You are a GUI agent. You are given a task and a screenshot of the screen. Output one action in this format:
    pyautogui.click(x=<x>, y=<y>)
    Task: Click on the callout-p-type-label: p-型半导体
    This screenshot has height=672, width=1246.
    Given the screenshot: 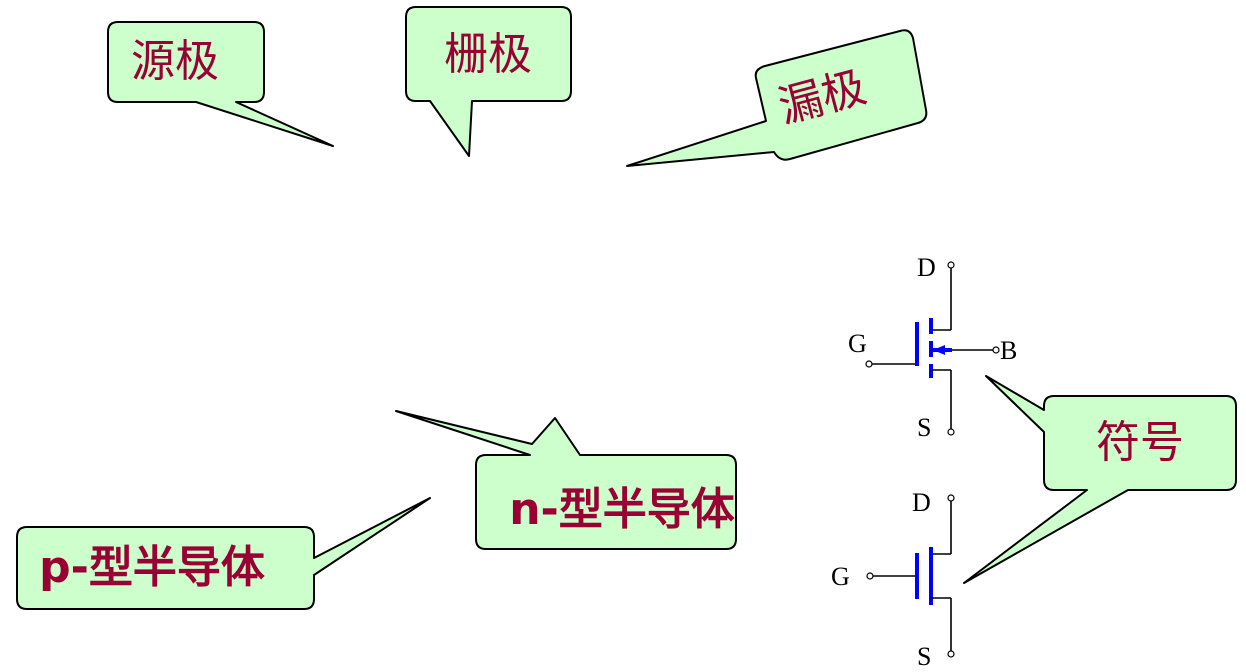 What is the action you would take?
    pyautogui.click(x=152, y=567)
    